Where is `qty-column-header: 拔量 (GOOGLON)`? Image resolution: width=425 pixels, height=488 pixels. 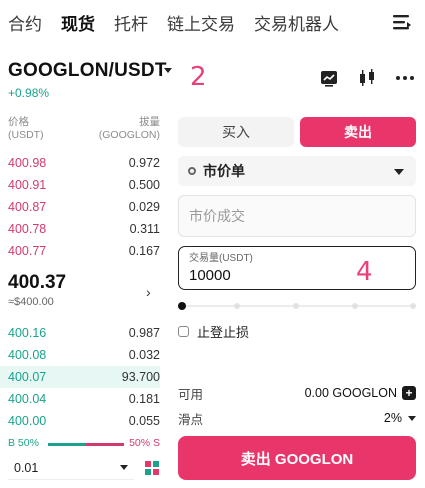 qty-column-header: 拔量 (GOOGLON) is located at coordinates (129, 129).